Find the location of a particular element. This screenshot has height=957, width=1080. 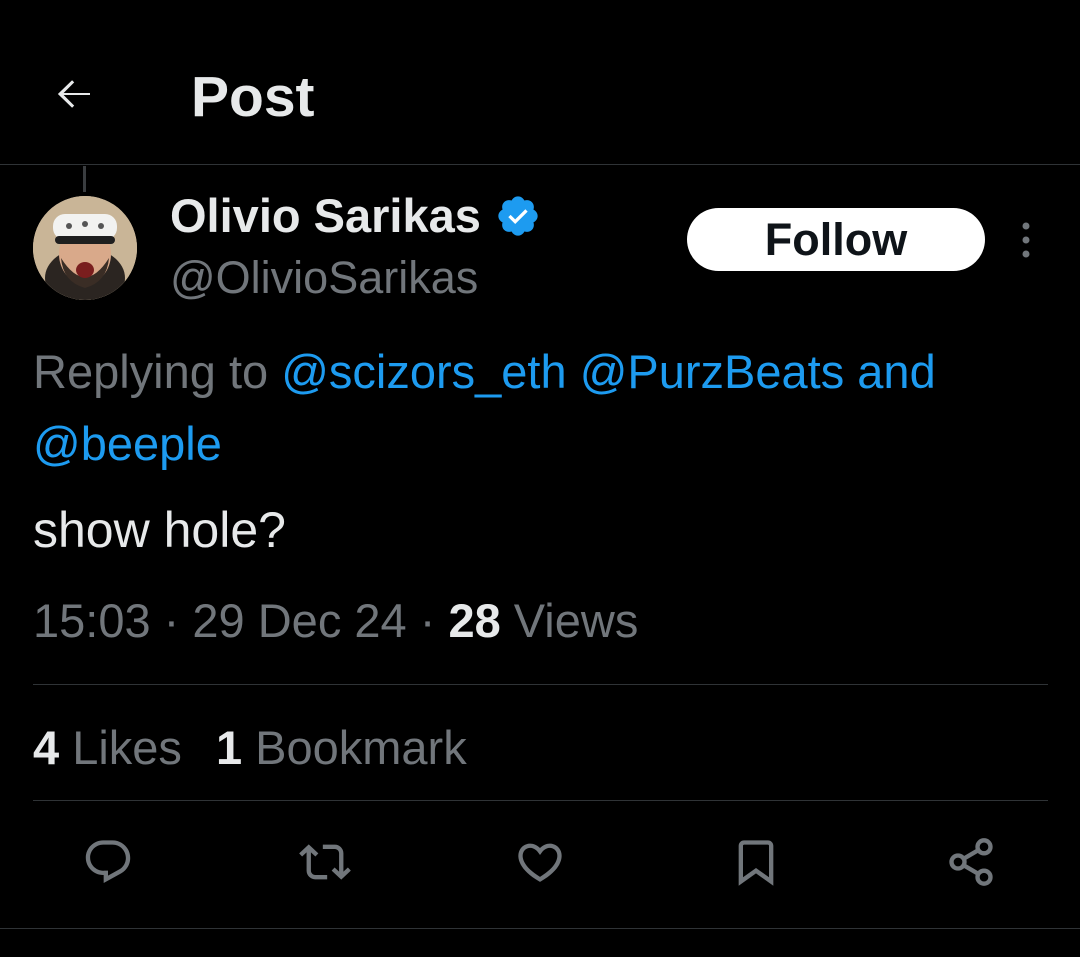

replying-prefix: Replying to is located at coordinates (151, 371).